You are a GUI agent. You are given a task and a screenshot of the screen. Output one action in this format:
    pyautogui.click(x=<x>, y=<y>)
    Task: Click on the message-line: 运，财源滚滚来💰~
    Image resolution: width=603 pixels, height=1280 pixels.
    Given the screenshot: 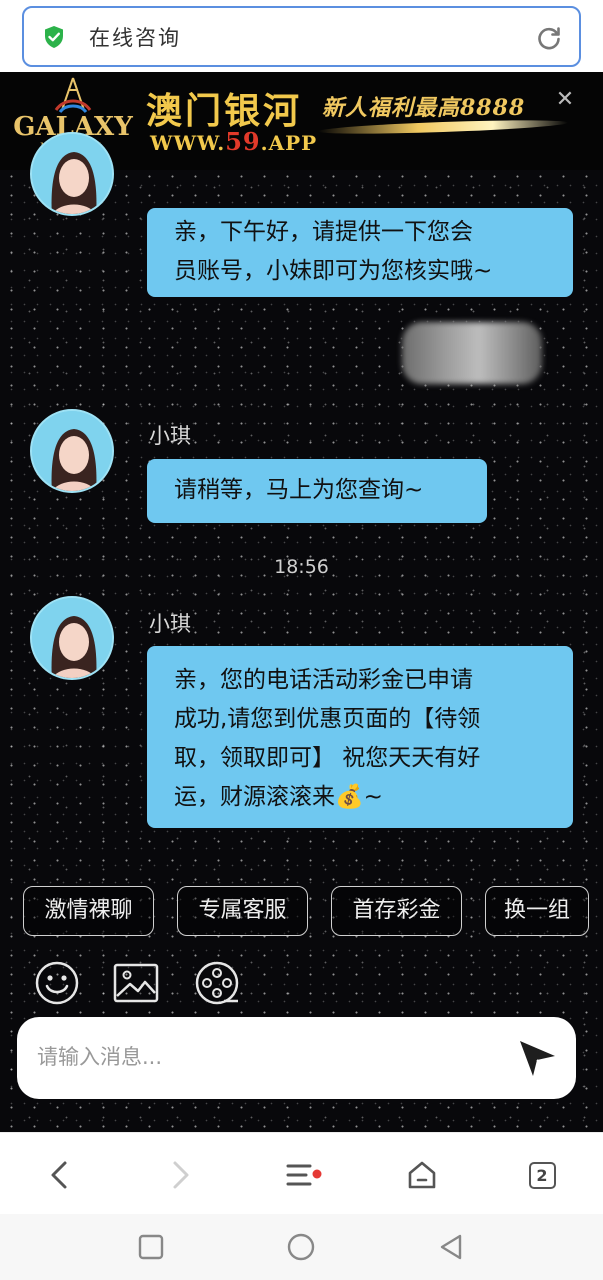 What is the action you would take?
    pyautogui.click(x=278, y=797)
    